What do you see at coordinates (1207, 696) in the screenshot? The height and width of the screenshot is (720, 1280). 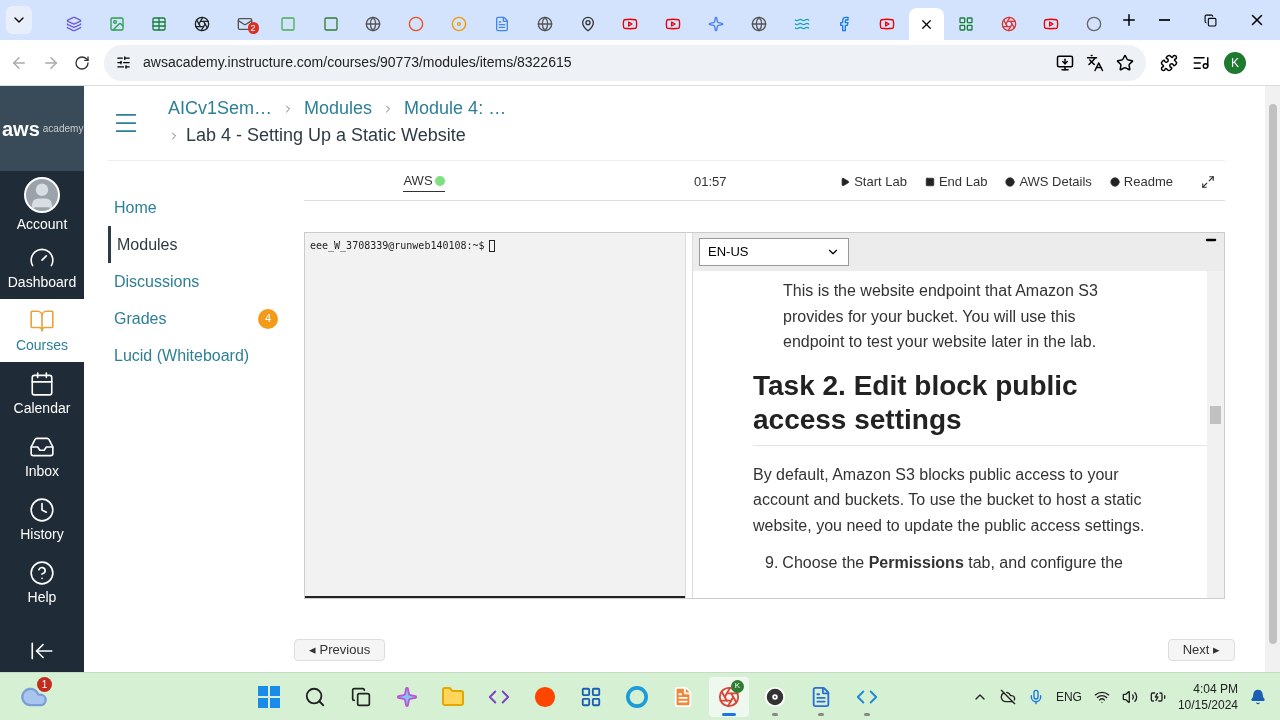 I see `clock: 4:04 PM 10/15/2024` at bounding box center [1207, 696].